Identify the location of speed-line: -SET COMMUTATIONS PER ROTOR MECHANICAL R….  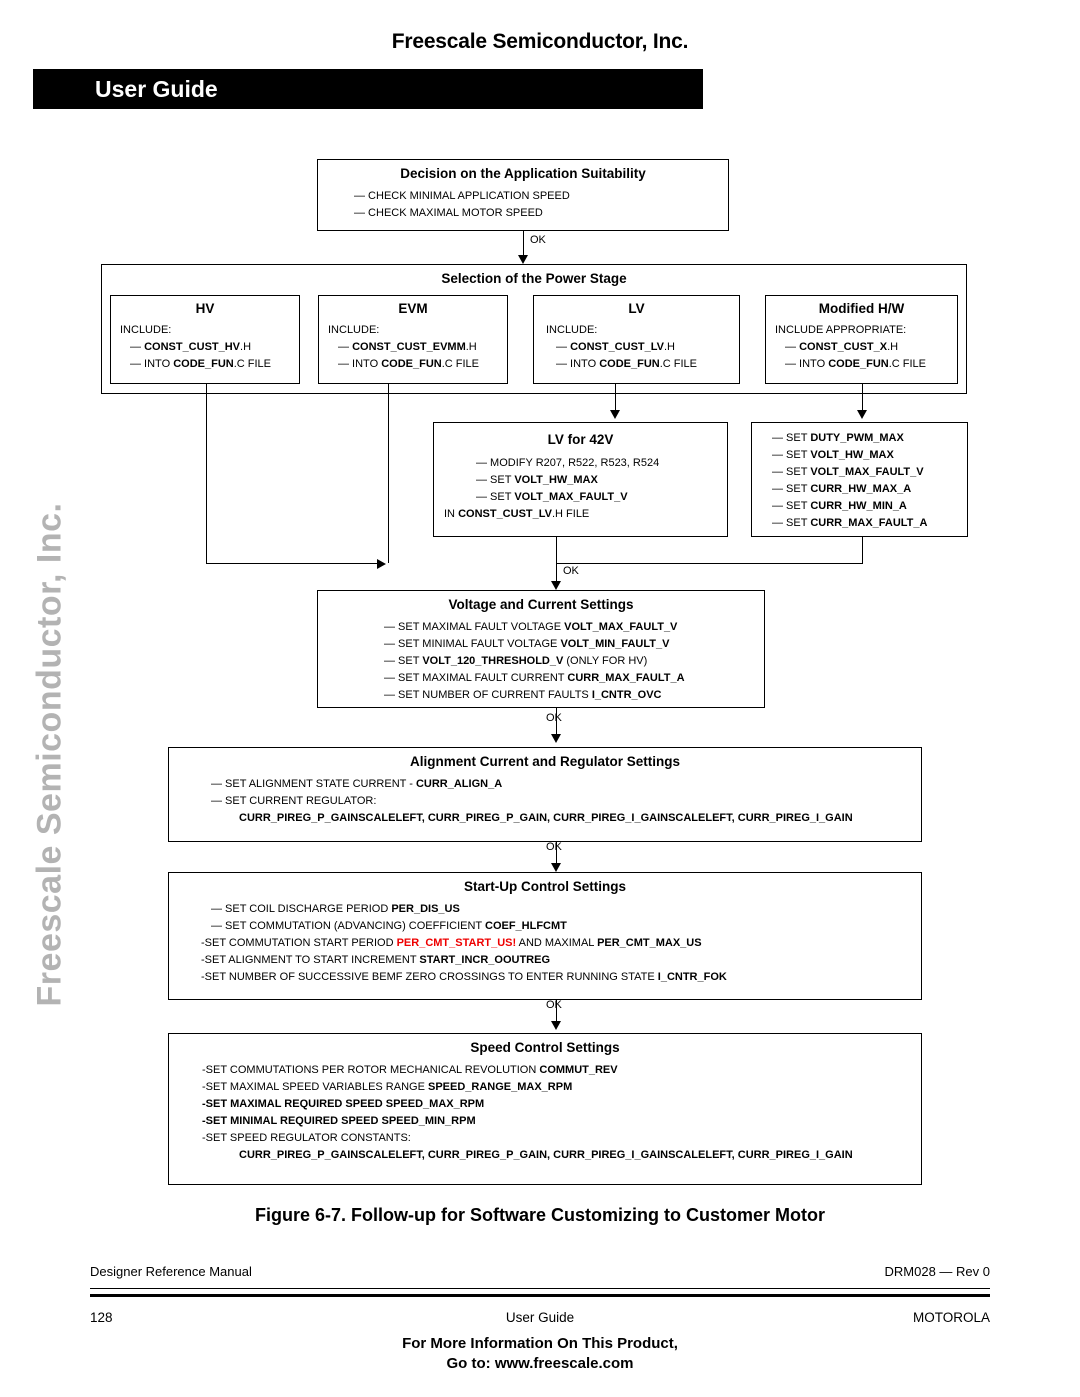
(410, 1070).